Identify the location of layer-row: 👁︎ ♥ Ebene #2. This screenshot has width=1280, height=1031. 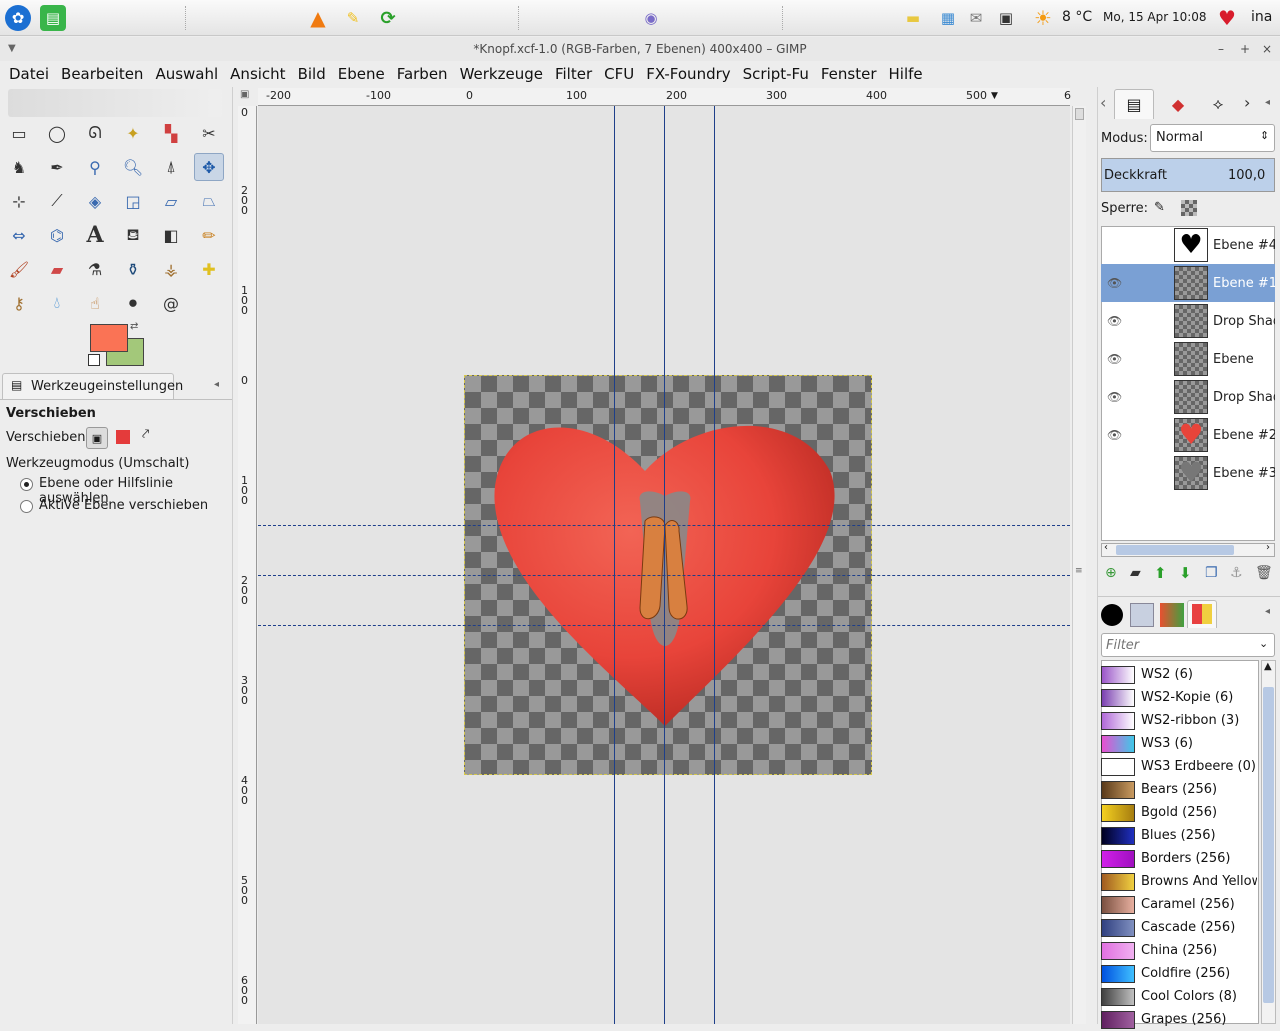
(1188, 435).